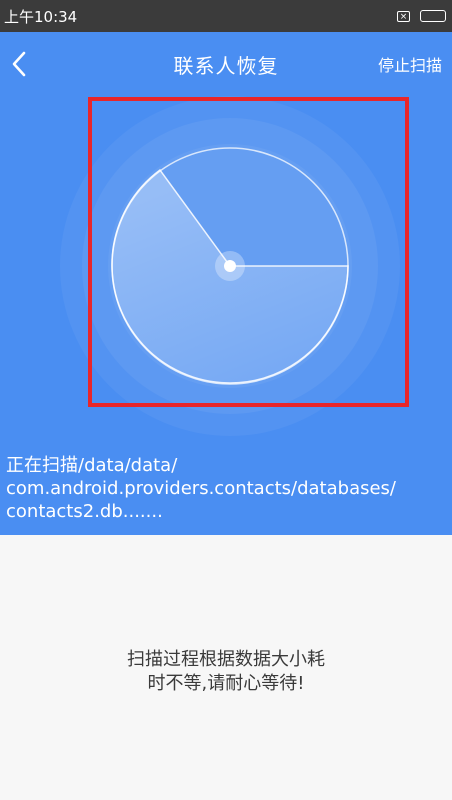  I want to click on stop-scan-button: 停止扫描, so click(410, 64).